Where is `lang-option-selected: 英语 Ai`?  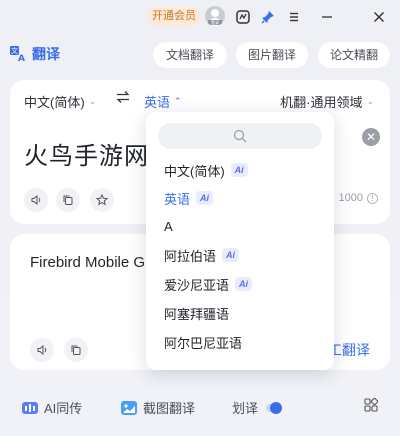 lang-option-selected: 英语 Ai is located at coordinates (189, 198).